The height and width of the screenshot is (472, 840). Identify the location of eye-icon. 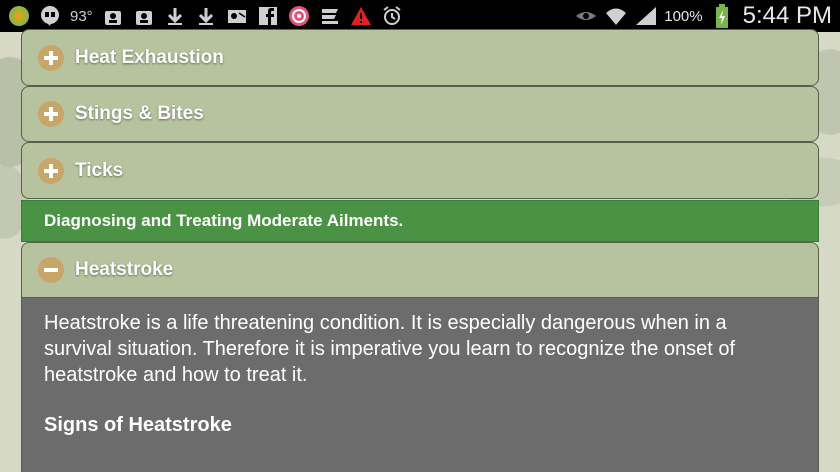
(585, 16).